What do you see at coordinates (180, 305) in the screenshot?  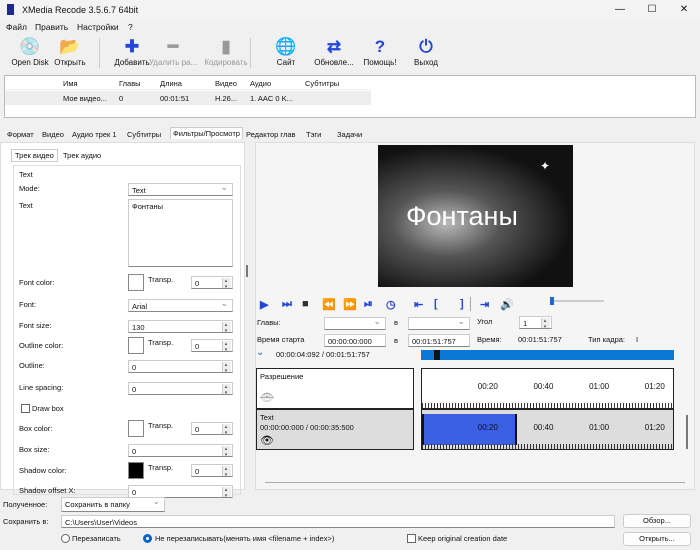 I see `font-select: Arial` at bounding box center [180, 305].